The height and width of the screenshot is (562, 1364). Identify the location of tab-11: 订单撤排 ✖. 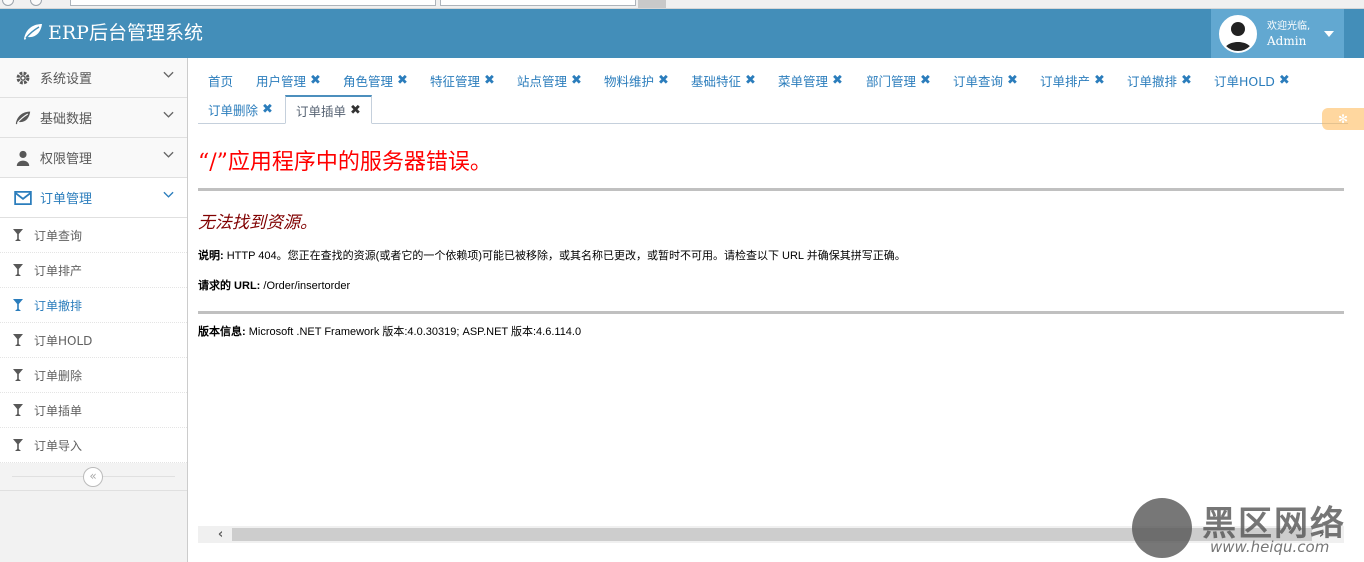
(1159, 80).